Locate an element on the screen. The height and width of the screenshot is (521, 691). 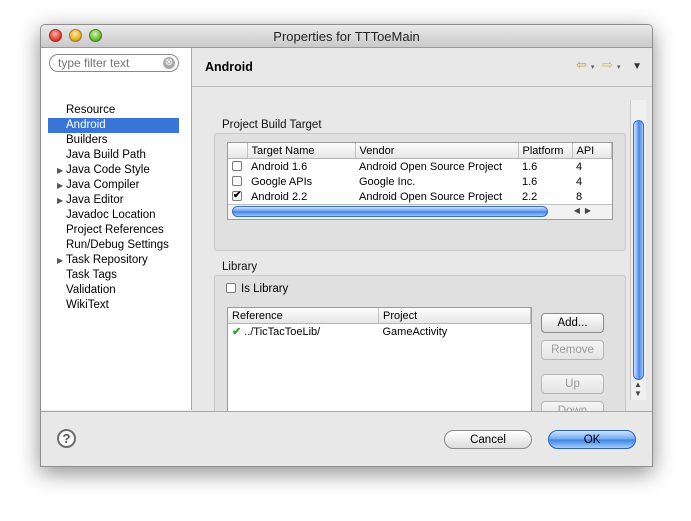
build-target-label: Project Build Target is located at coordinates (272, 125).